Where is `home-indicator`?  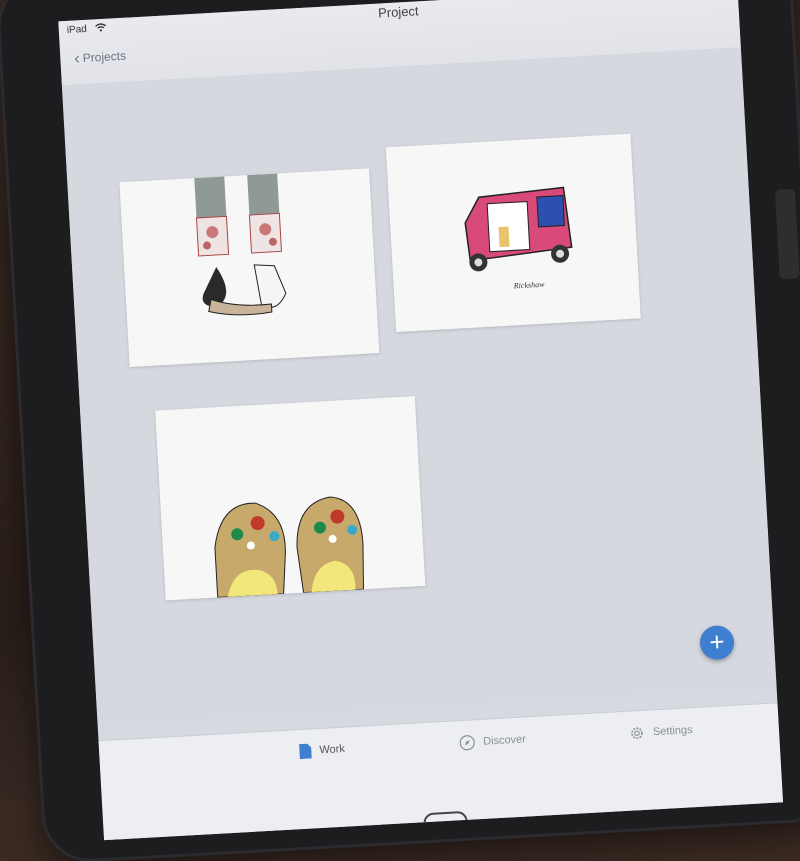
home-indicator is located at coordinates (446, 824).